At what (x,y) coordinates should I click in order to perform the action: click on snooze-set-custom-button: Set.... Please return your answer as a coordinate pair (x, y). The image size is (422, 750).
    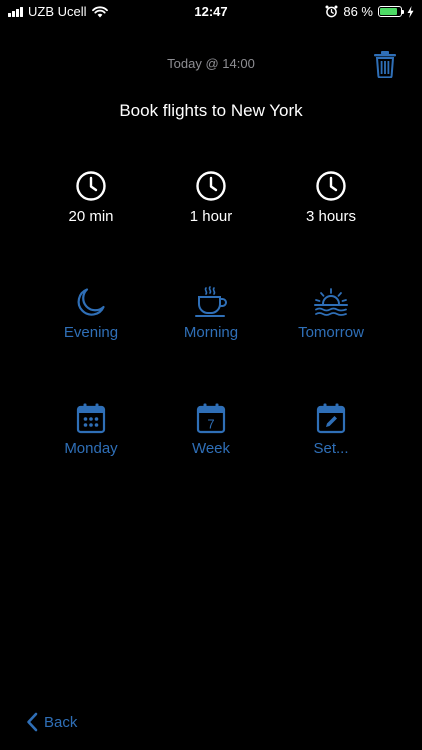
    Looking at the image, I should click on (331, 429).